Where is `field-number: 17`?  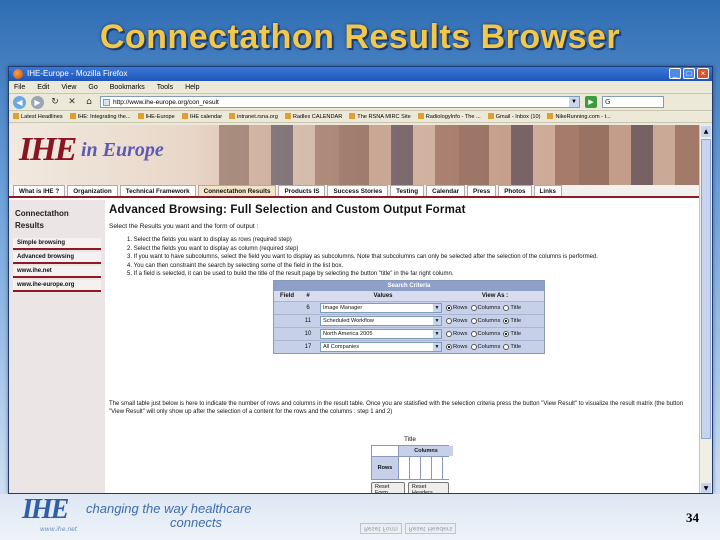 field-number: 17 is located at coordinates (308, 347).